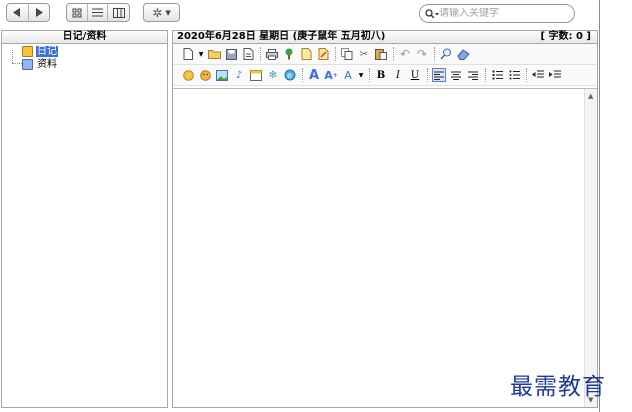  Describe the element at coordinates (289, 54) in the screenshot. I see `tree-icon` at that location.